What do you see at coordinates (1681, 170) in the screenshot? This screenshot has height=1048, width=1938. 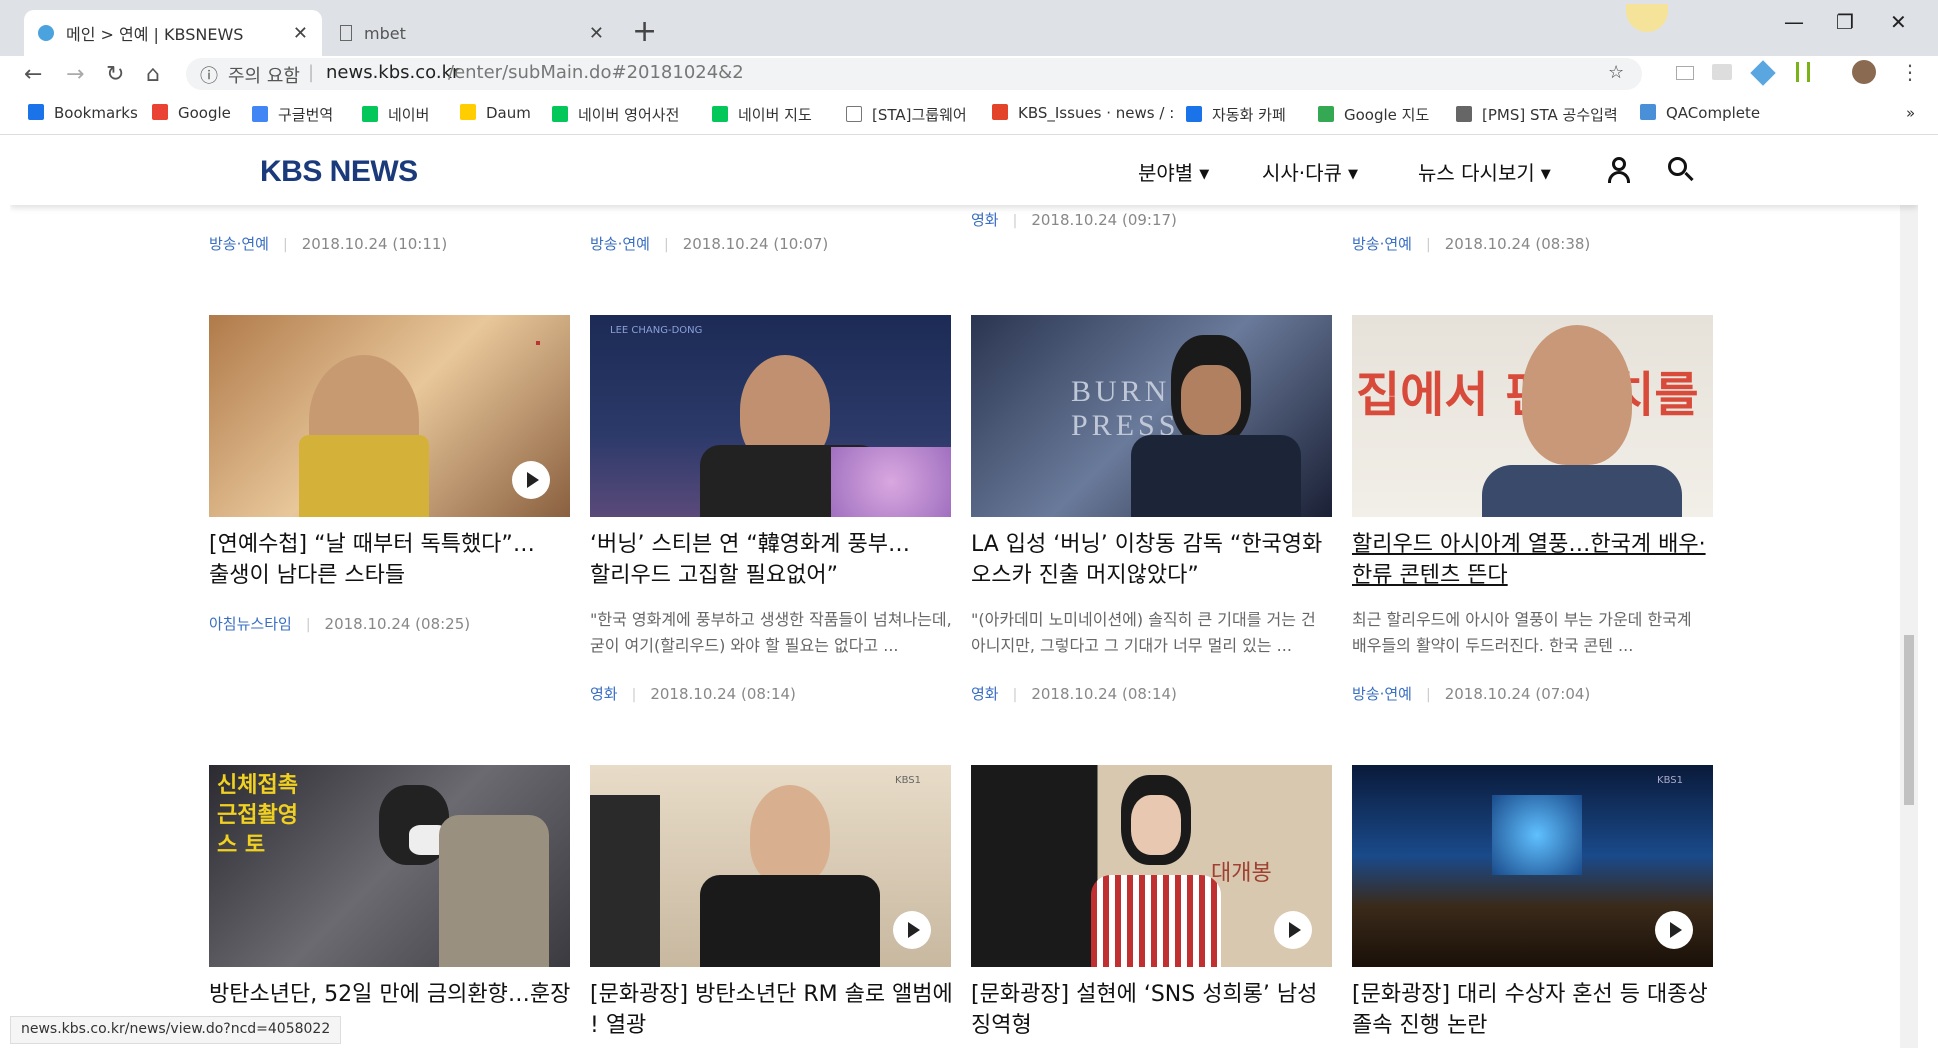 I see `search-icon` at bounding box center [1681, 170].